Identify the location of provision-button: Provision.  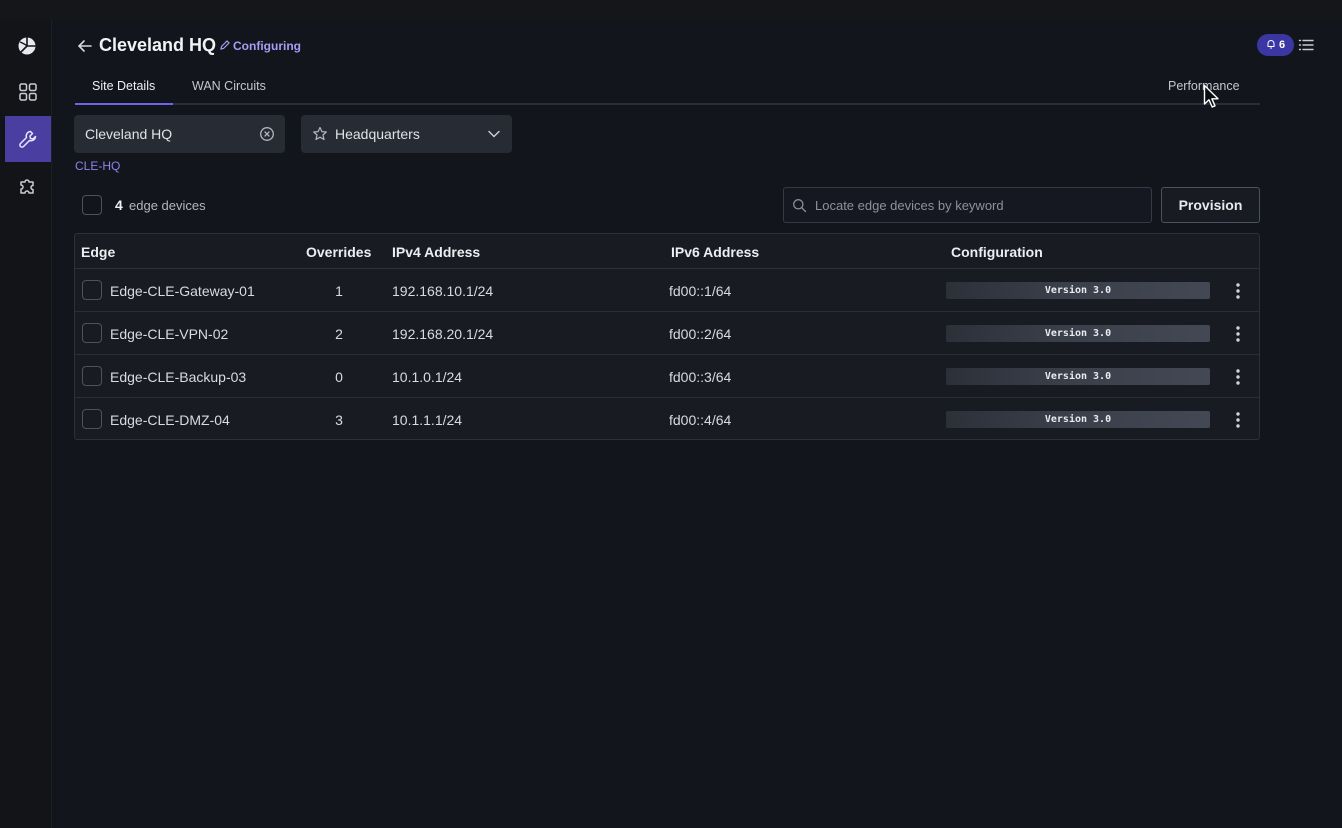
(1210, 205).